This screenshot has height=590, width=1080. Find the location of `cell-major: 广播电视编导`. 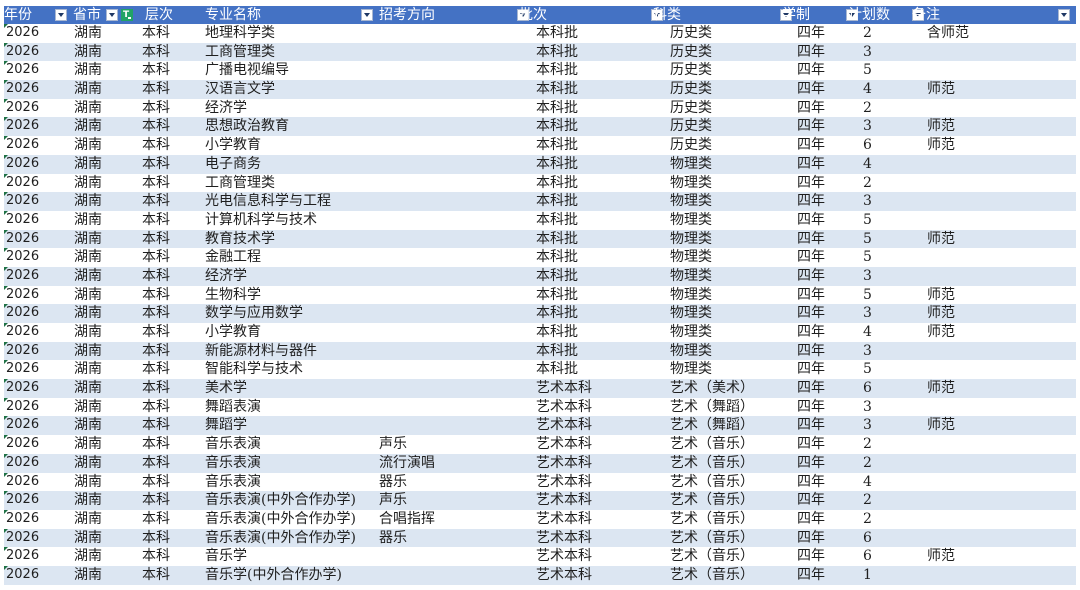

cell-major: 广播电视编导 is located at coordinates (247, 70).